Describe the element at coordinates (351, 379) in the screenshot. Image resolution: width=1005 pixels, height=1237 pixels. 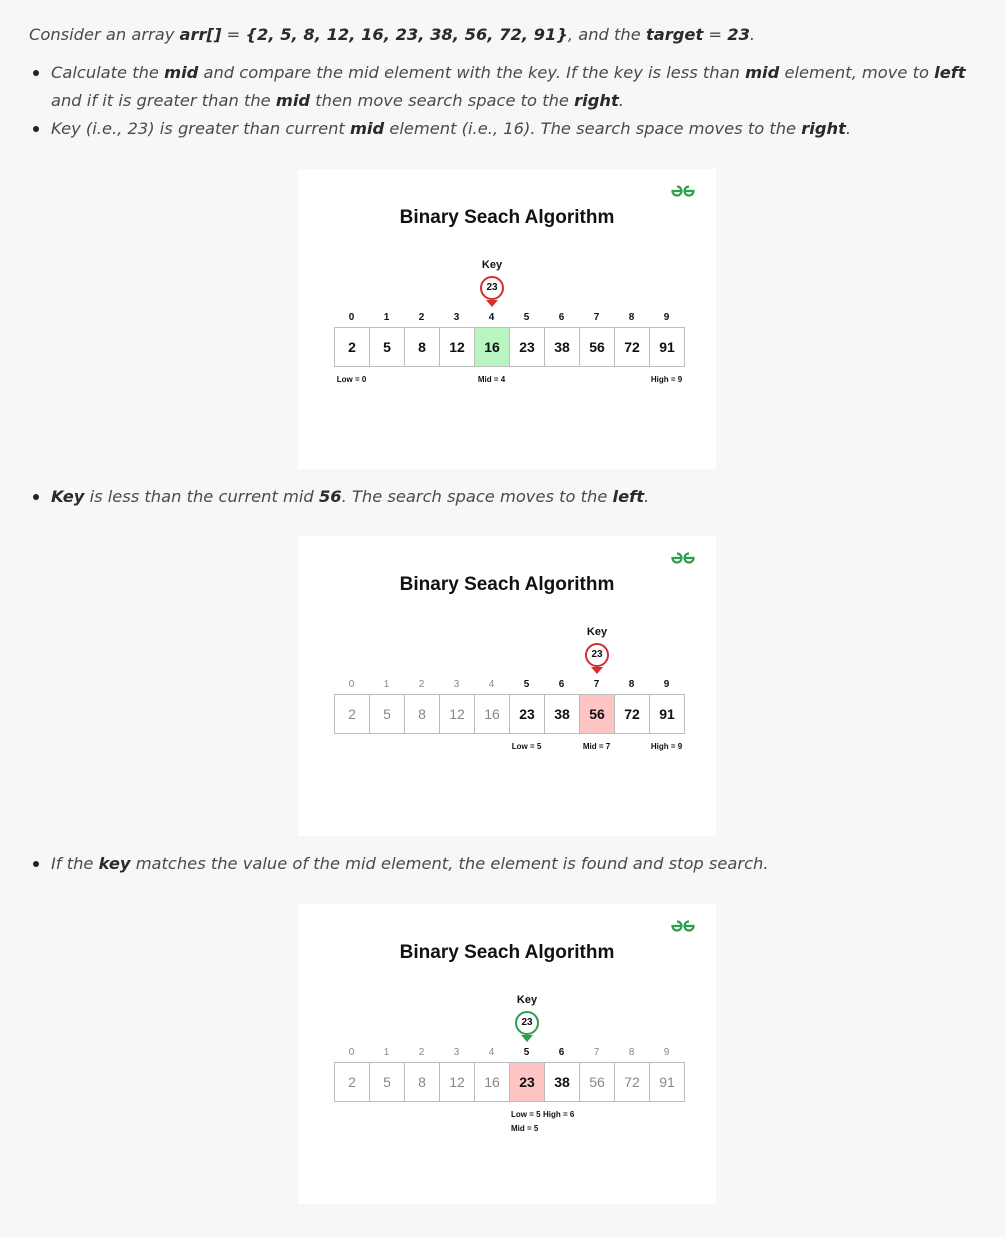
I see `low-pointer-label: Low = 0` at that location.